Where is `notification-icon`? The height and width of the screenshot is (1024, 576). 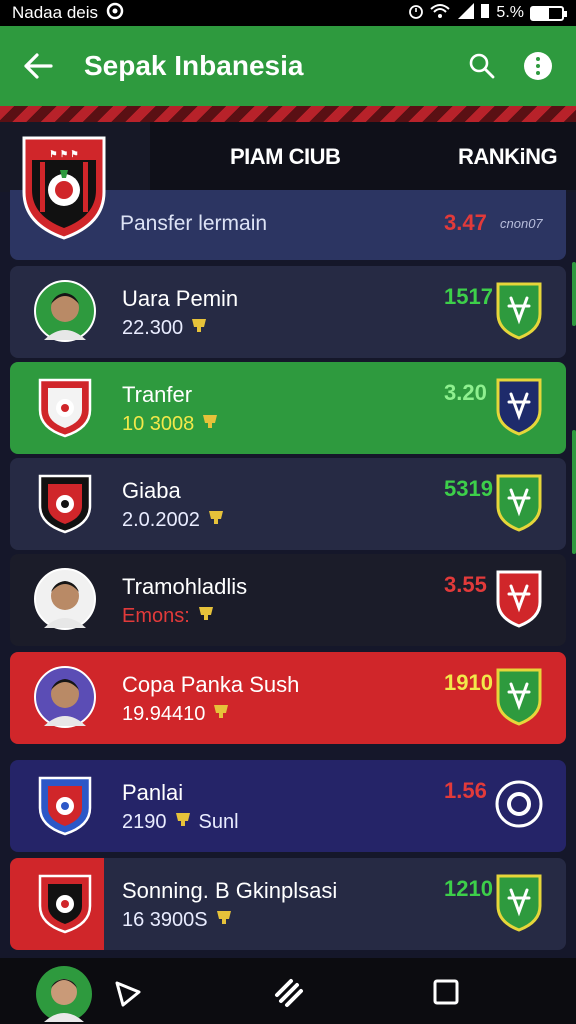 notification-icon is located at coordinates (115, 13).